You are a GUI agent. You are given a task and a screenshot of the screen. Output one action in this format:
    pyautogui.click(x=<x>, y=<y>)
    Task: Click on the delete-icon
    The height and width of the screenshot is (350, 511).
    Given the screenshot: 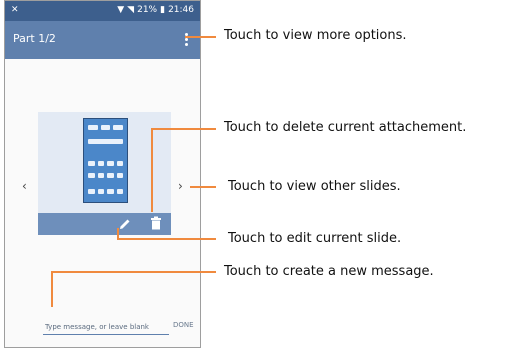 What is the action you would take?
    pyautogui.click(x=156, y=223)
    